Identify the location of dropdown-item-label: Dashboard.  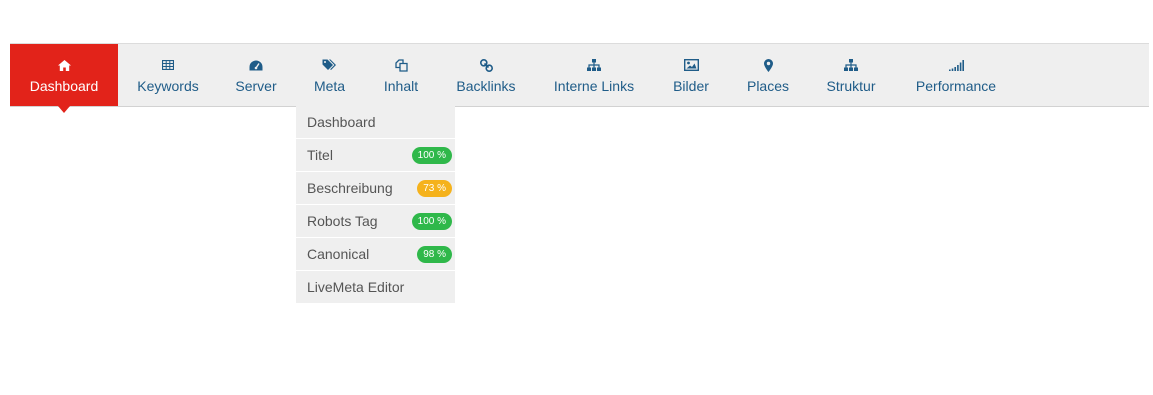
(341, 122).